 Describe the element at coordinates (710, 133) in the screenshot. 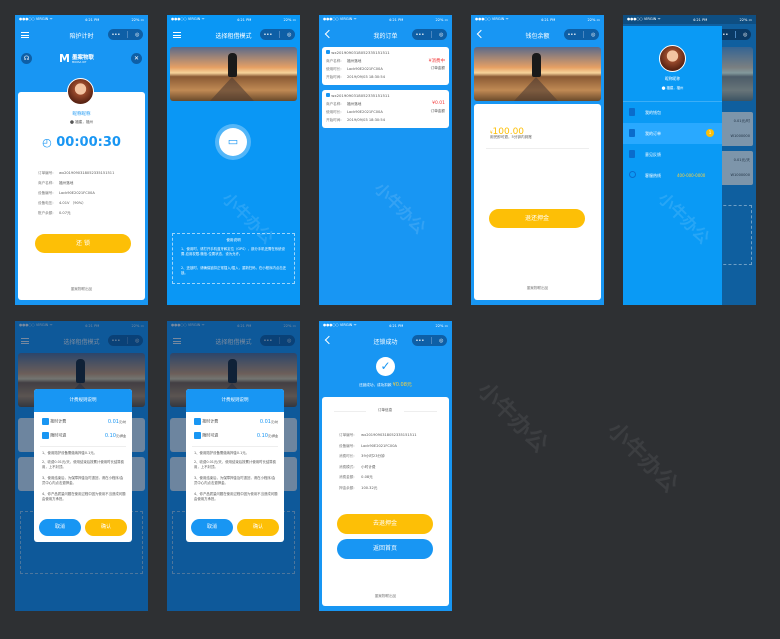

I see `badge: 1` at that location.